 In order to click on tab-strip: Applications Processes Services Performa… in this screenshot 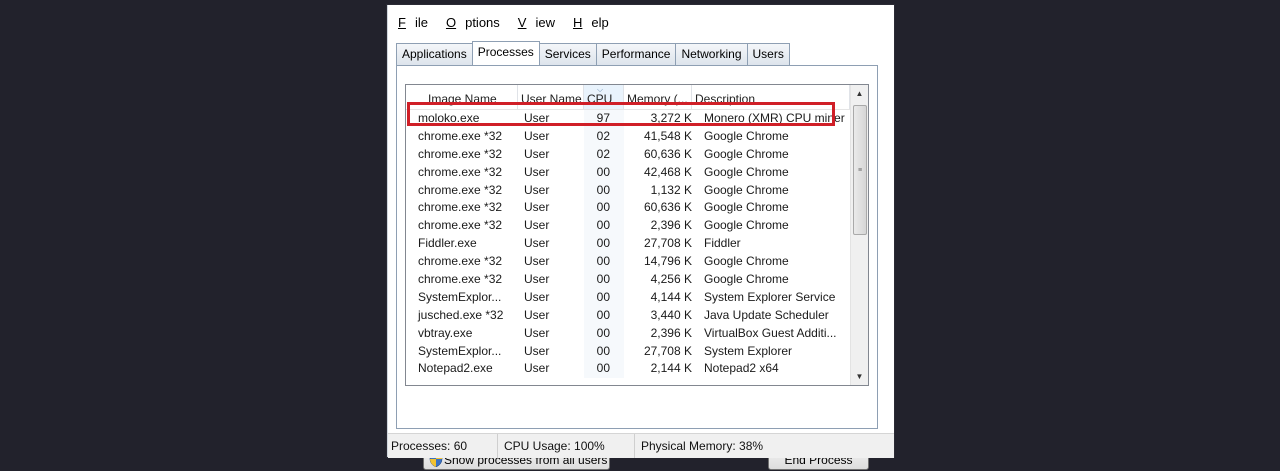, I will do `click(593, 53)`.